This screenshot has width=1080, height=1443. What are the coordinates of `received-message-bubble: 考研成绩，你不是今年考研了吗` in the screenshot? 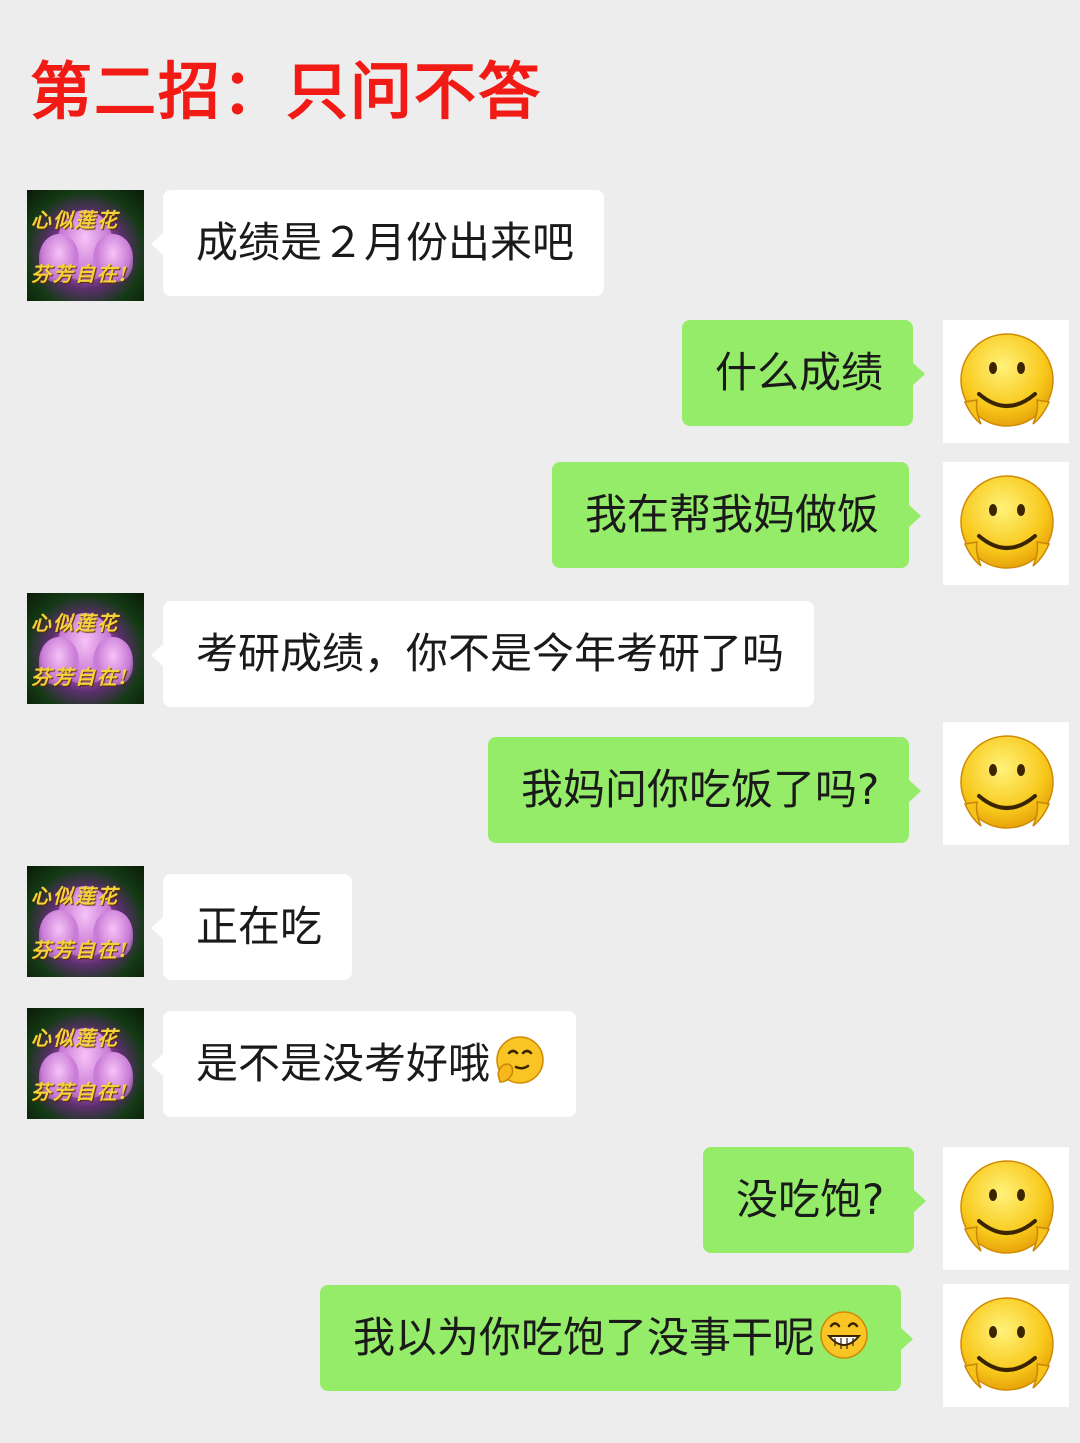 It's located at (482, 654).